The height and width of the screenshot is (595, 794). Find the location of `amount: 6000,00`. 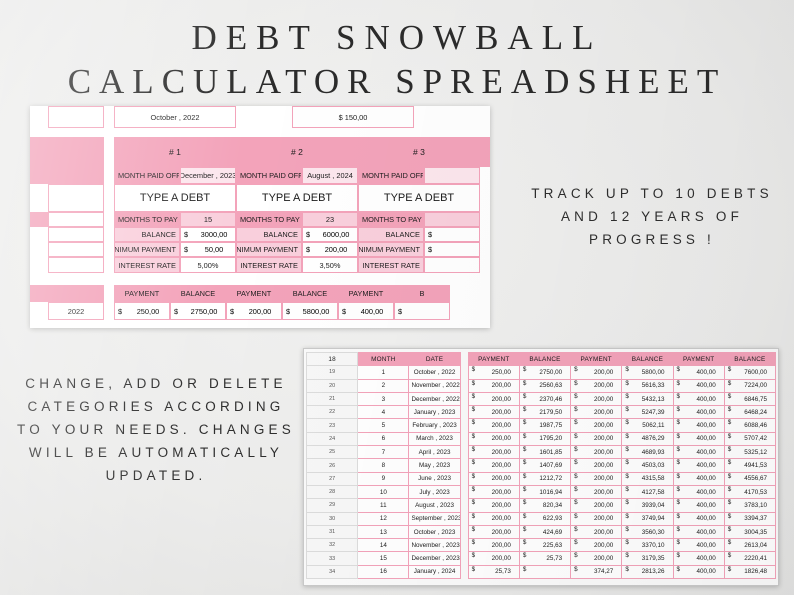

amount: 6000,00 is located at coordinates (336, 234).